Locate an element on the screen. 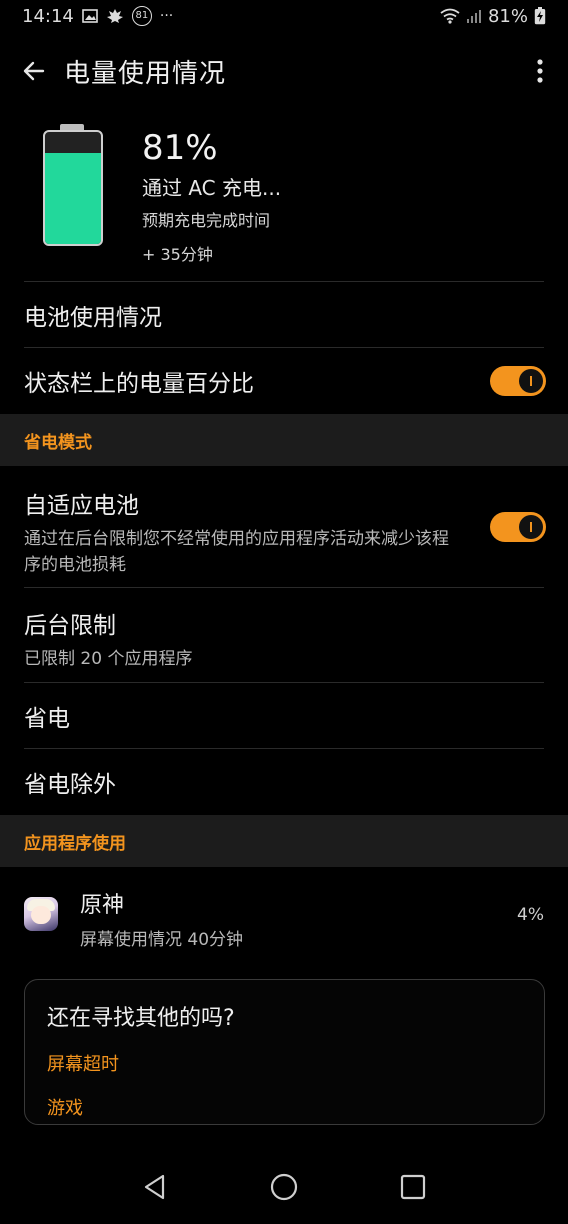 This screenshot has width=568, height=1224. app-usage-section-header: 应用程序使用 is located at coordinates (284, 841).